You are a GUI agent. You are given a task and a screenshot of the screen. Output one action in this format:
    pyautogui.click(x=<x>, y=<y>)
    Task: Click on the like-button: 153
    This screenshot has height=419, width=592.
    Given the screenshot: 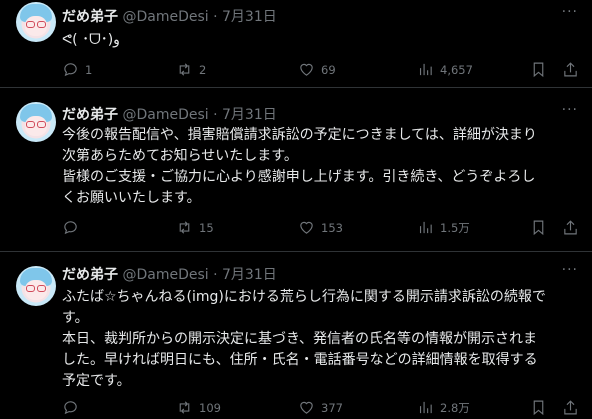 What is the action you would take?
    pyautogui.click(x=320, y=227)
    